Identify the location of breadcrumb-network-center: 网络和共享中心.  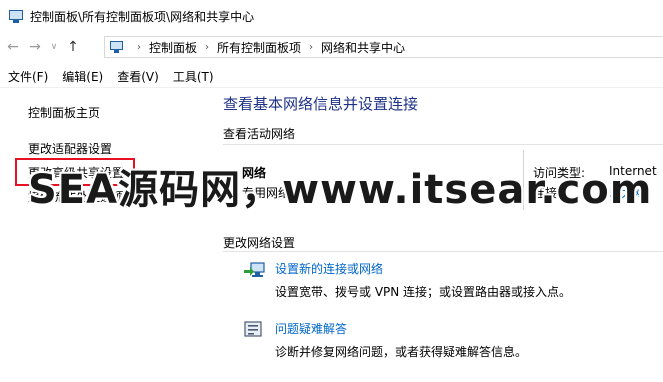
(363, 47).